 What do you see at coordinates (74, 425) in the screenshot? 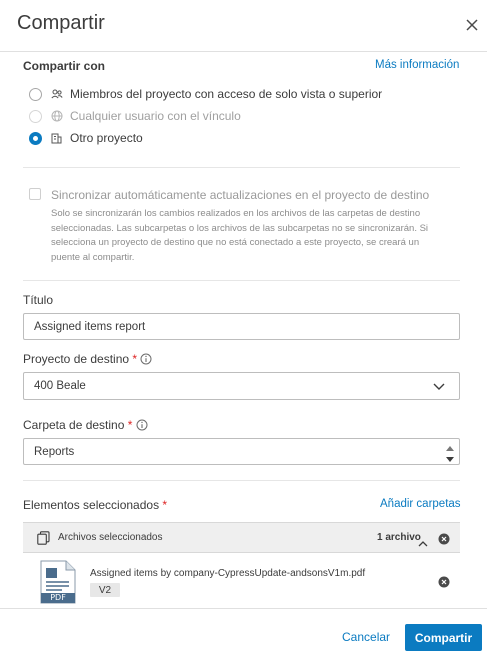
I see `dest-folder-label-text: Carpeta de destino` at bounding box center [74, 425].